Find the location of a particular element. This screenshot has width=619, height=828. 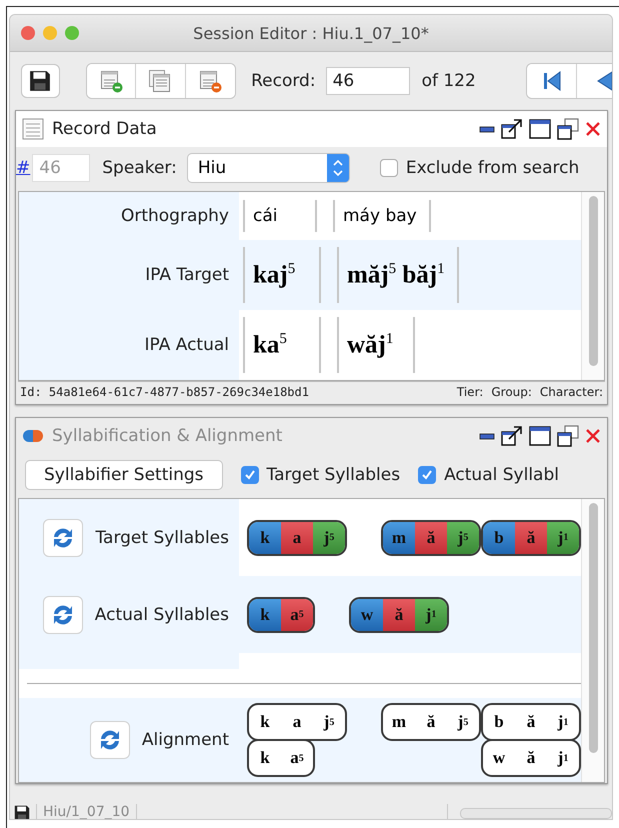

phone-label: m is located at coordinates (399, 722).